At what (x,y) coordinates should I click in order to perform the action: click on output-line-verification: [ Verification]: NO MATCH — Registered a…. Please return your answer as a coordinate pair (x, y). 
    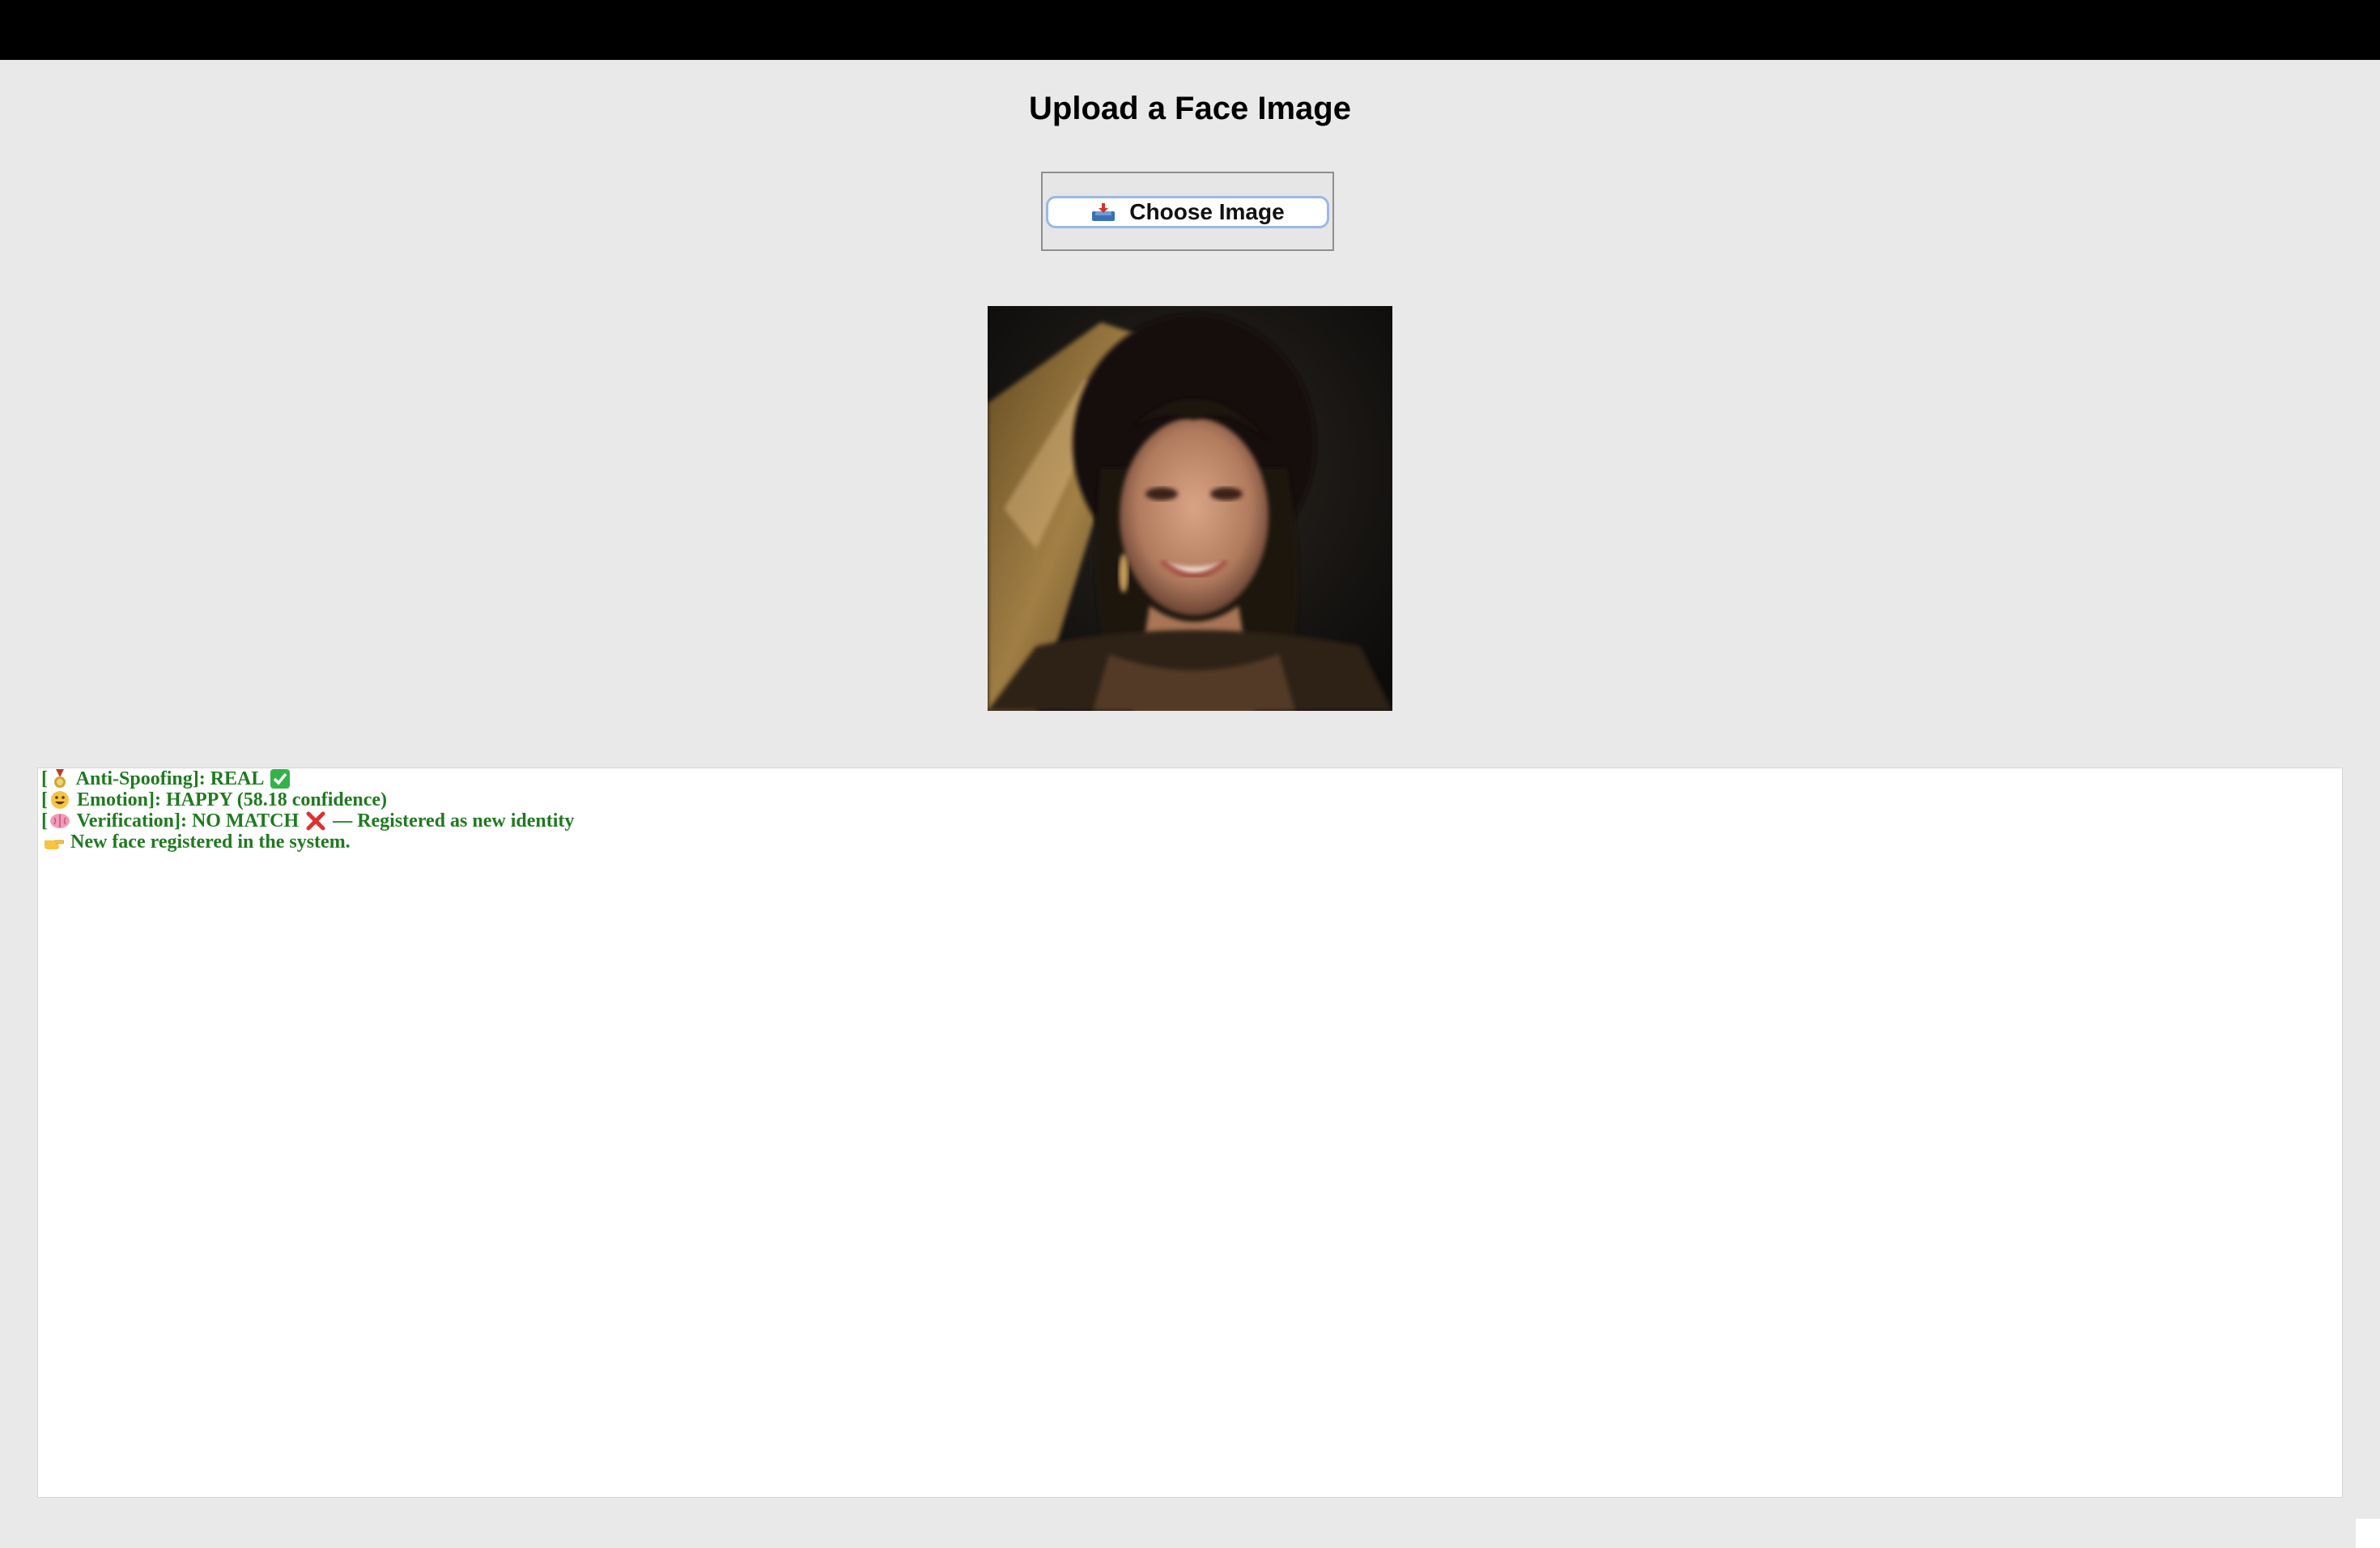
    Looking at the image, I should click on (1190, 820).